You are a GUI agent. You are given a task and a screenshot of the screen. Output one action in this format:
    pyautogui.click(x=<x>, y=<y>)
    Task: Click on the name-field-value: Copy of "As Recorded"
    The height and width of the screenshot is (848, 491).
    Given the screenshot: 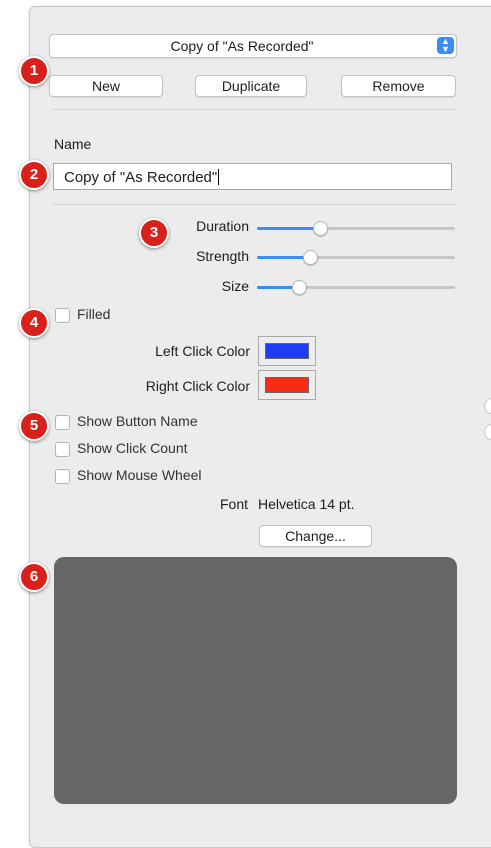 What is the action you would take?
    pyautogui.click(x=141, y=177)
    